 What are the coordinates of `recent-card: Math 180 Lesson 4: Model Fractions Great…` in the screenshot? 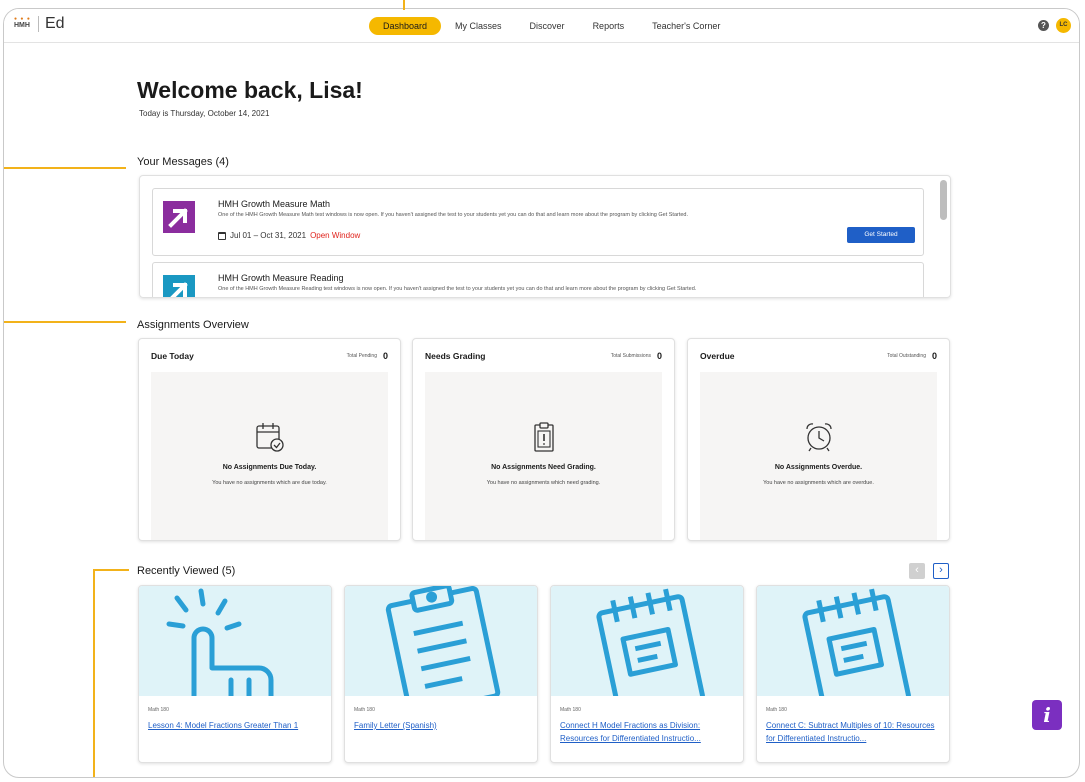 It's located at (235, 674).